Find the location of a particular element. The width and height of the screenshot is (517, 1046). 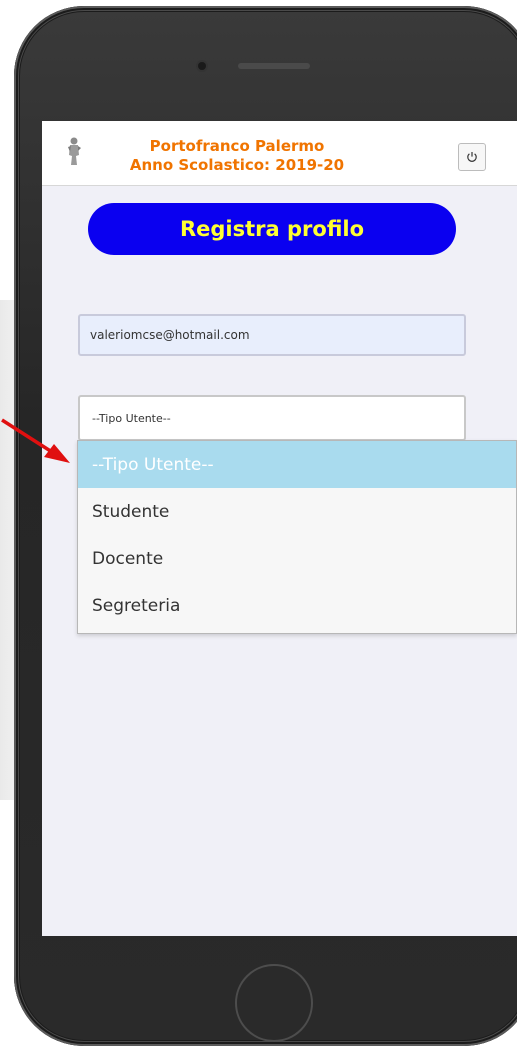

red-arrow-icon is located at coordinates (35, 440).